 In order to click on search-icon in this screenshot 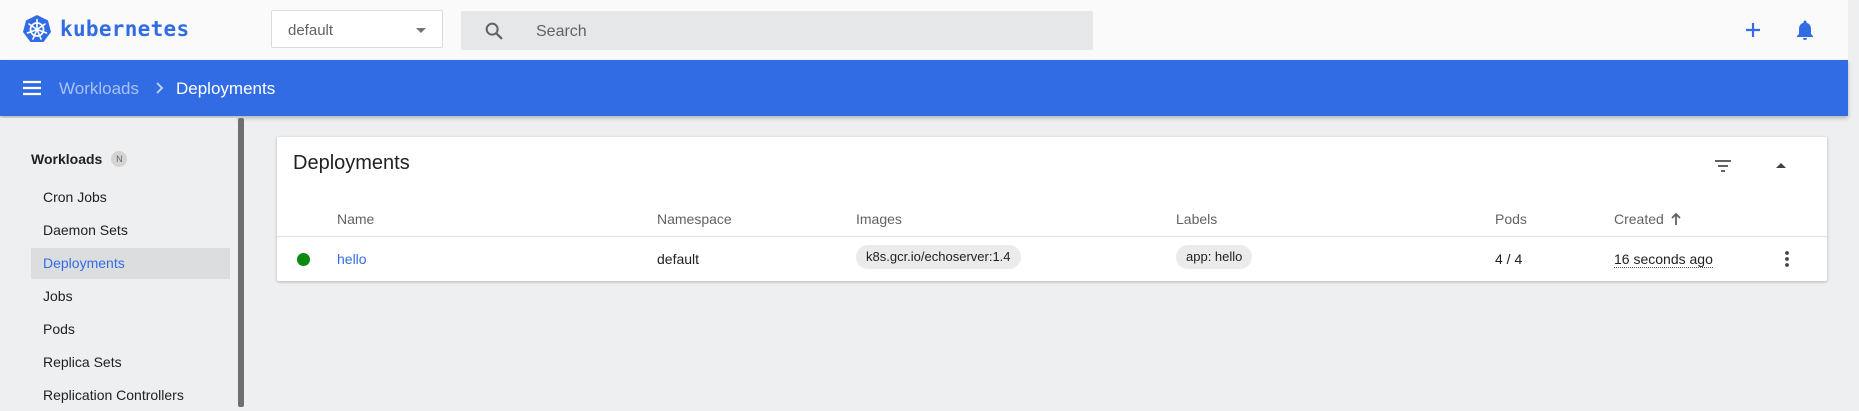, I will do `click(494, 31)`.